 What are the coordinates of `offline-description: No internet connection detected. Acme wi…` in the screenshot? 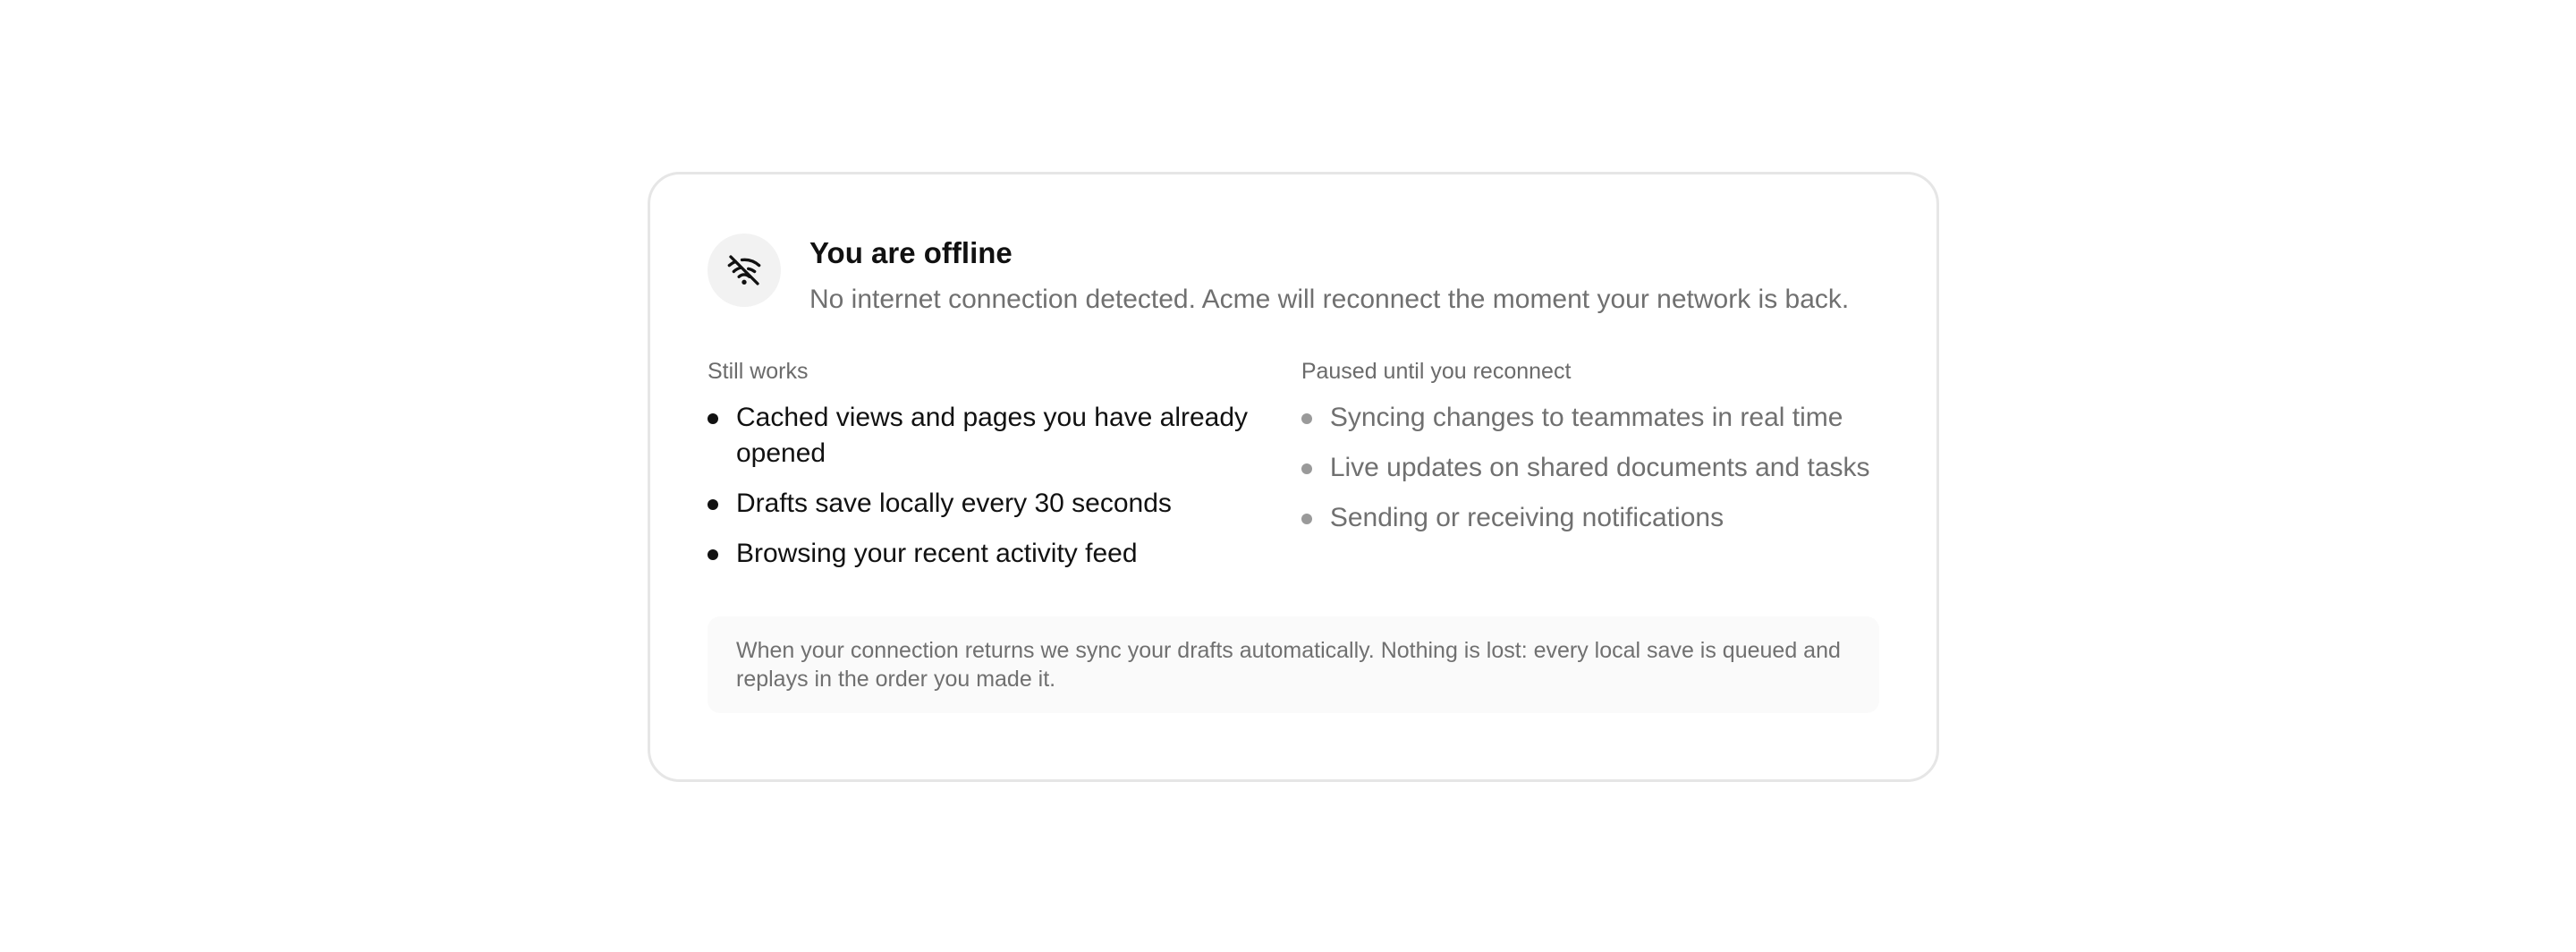 It's located at (1329, 299).